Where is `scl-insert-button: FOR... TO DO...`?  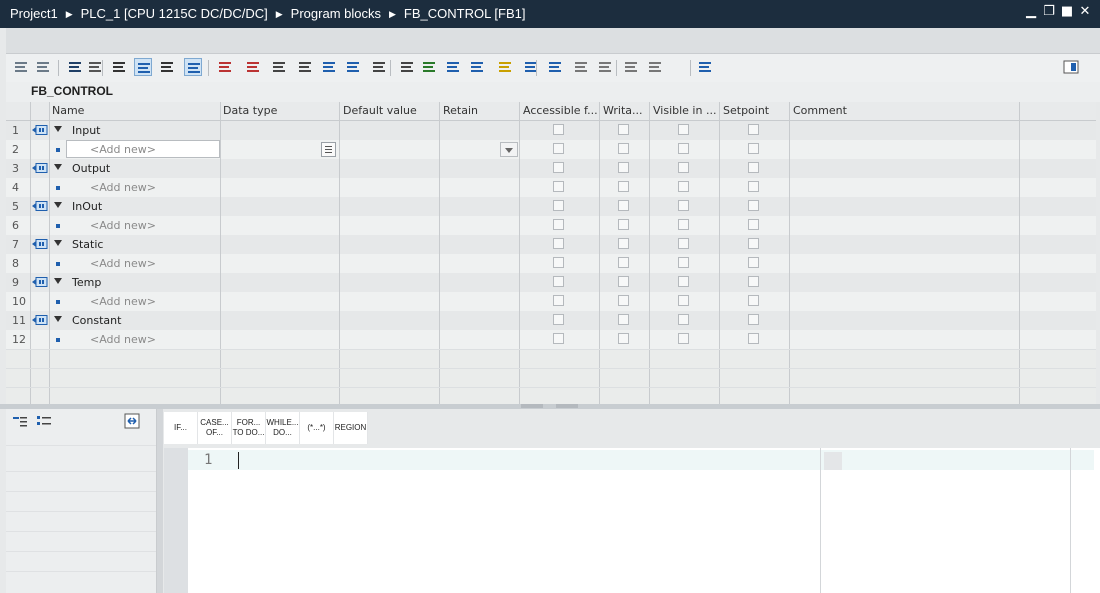
scl-insert-button: FOR... TO DO... is located at coordinates (249, 428).